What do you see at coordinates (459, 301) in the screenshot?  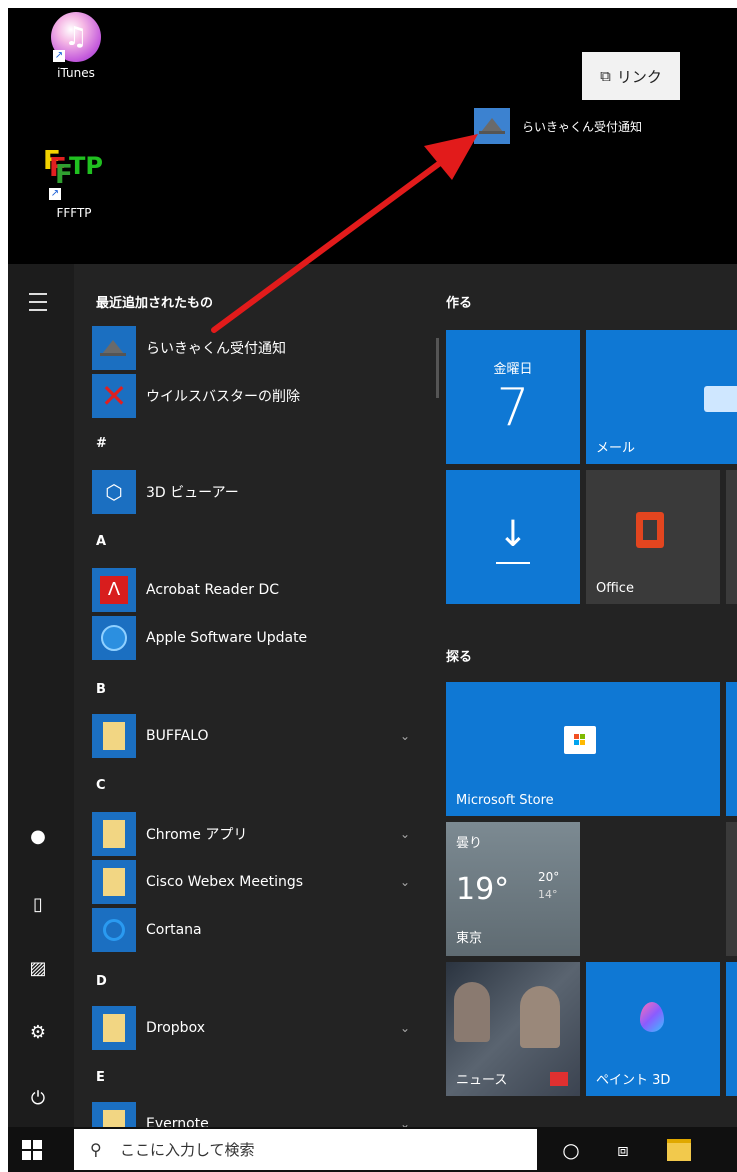 I see `tile-group-label: 作る` at bounding box center [459, 301].